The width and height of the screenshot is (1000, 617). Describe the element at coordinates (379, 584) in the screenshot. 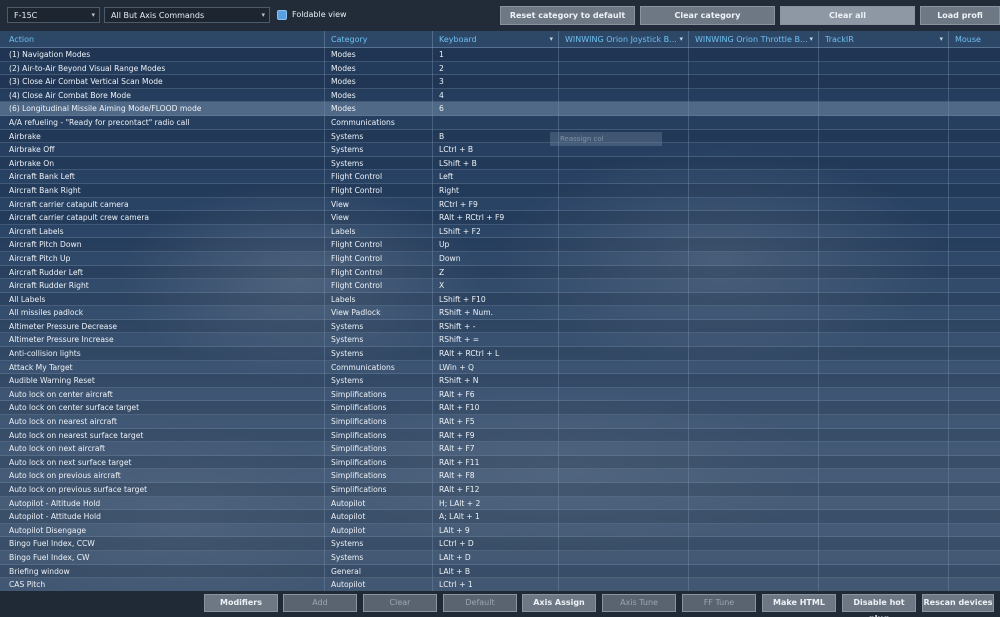

I see `category-cell: Autopilot` at that location.